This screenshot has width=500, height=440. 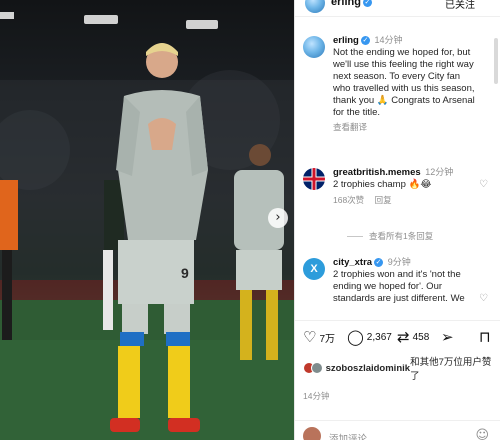 I want to click on avatar: X, so click(x=314, y=269).